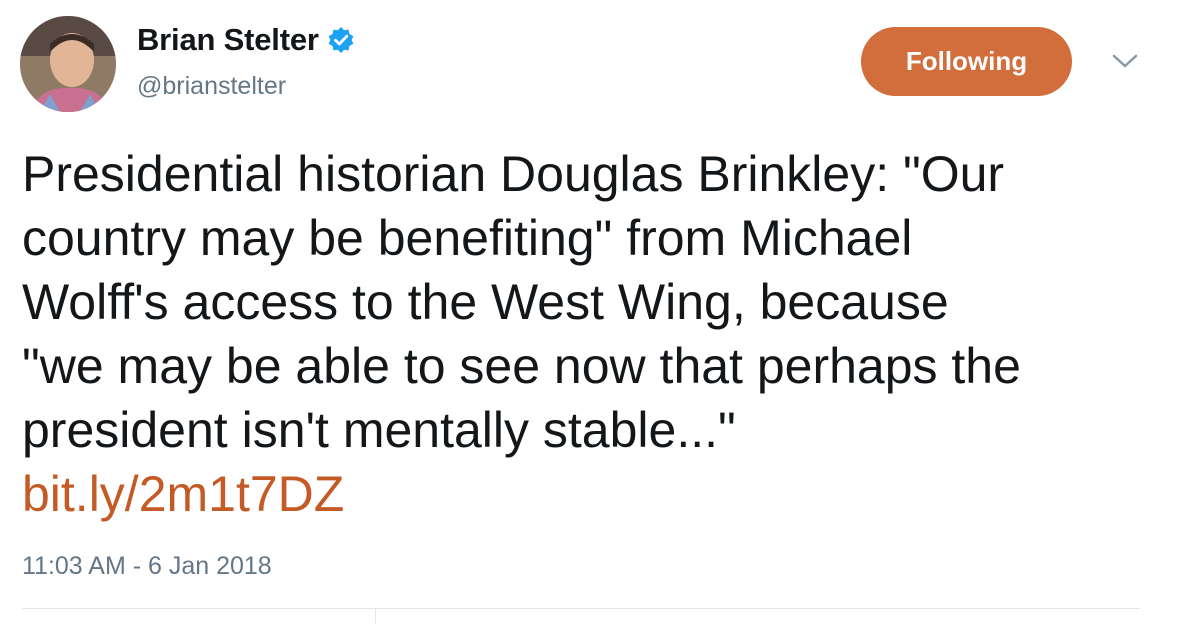 This screenshot has width=1186, height=624. I want to click on verified-badge-icon, so click(341, 40).